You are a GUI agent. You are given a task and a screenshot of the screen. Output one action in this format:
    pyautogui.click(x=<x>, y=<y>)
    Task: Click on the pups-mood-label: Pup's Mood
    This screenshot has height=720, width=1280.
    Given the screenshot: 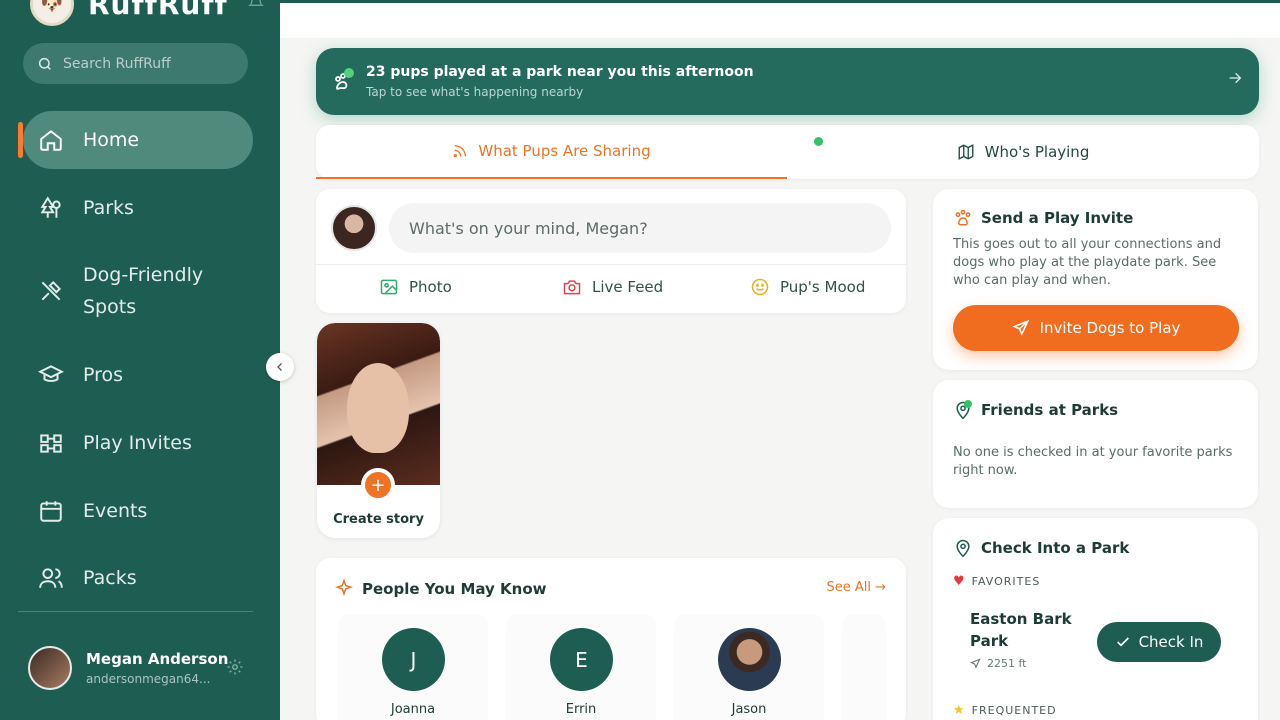 What is the action you would take?
    pyautogui.click(x=823, y=287)
    